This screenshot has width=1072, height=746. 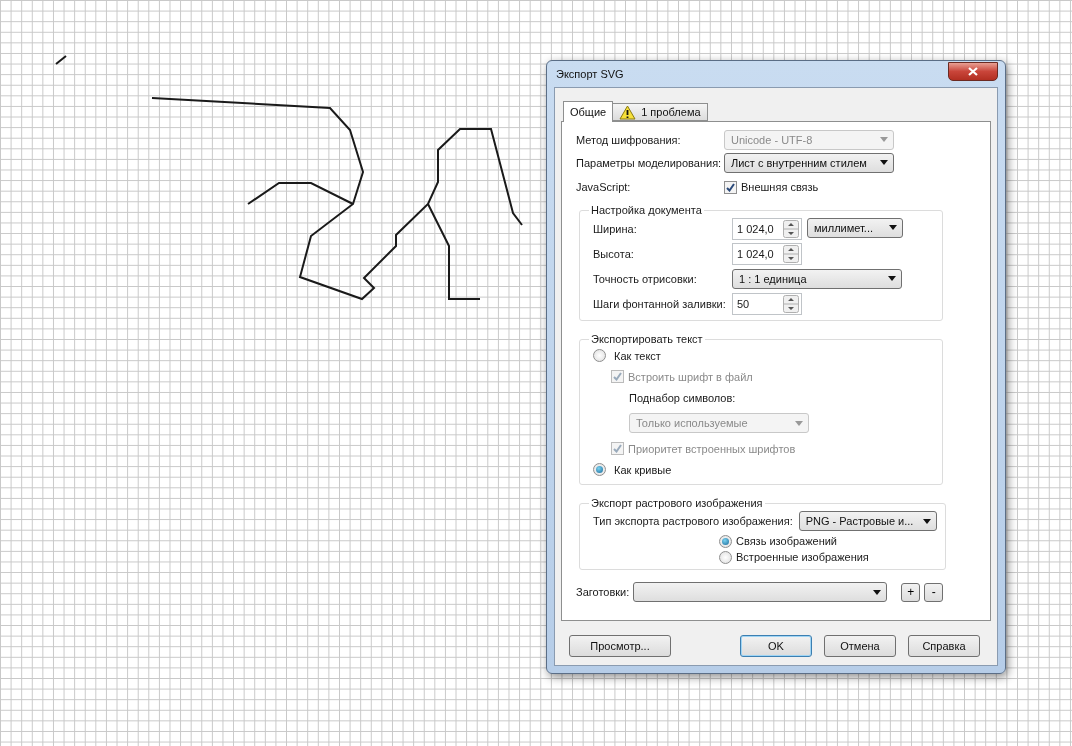 I want to click on radio-label: Как текст, so click(x=637, y=355).